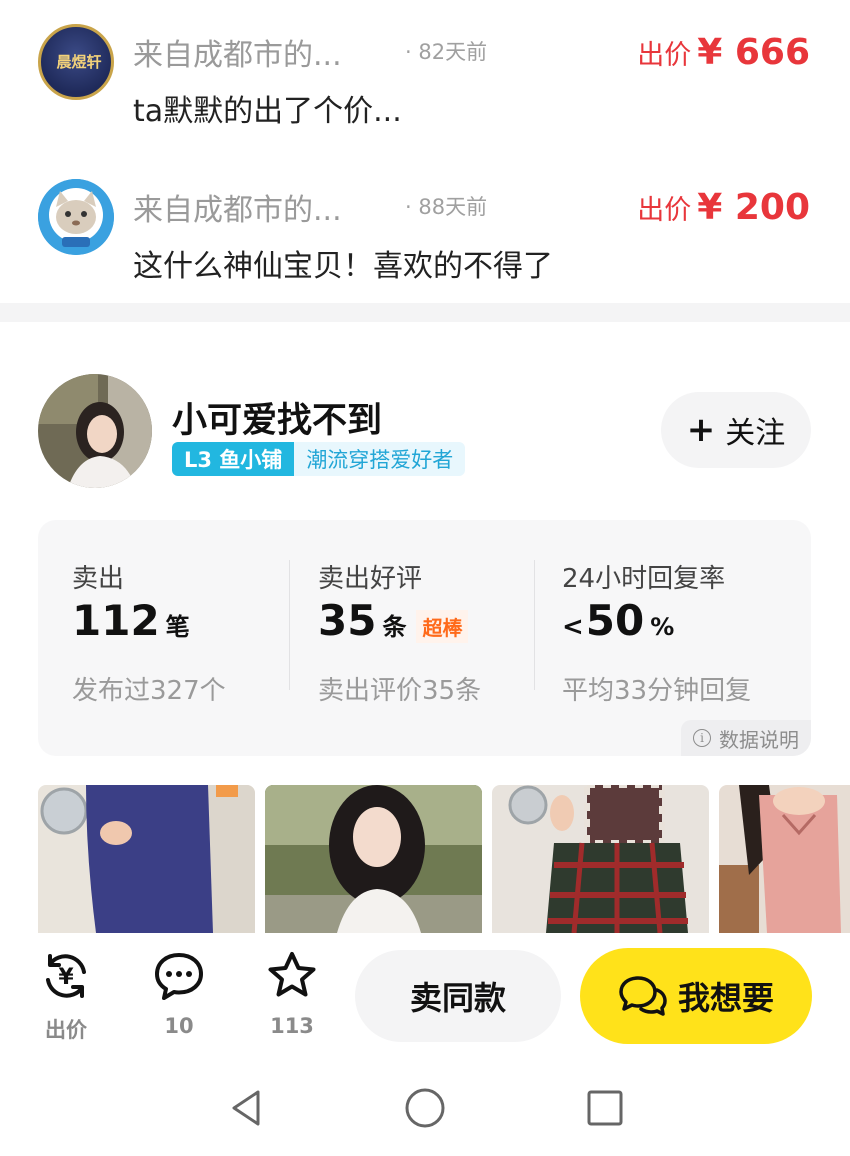 The height and width of the screenshot is (1156, 850). What do you see at coordinates (442, 626) in the screenshot?
I see `stat-badge: 超棒` at bounding box center [442, 626].